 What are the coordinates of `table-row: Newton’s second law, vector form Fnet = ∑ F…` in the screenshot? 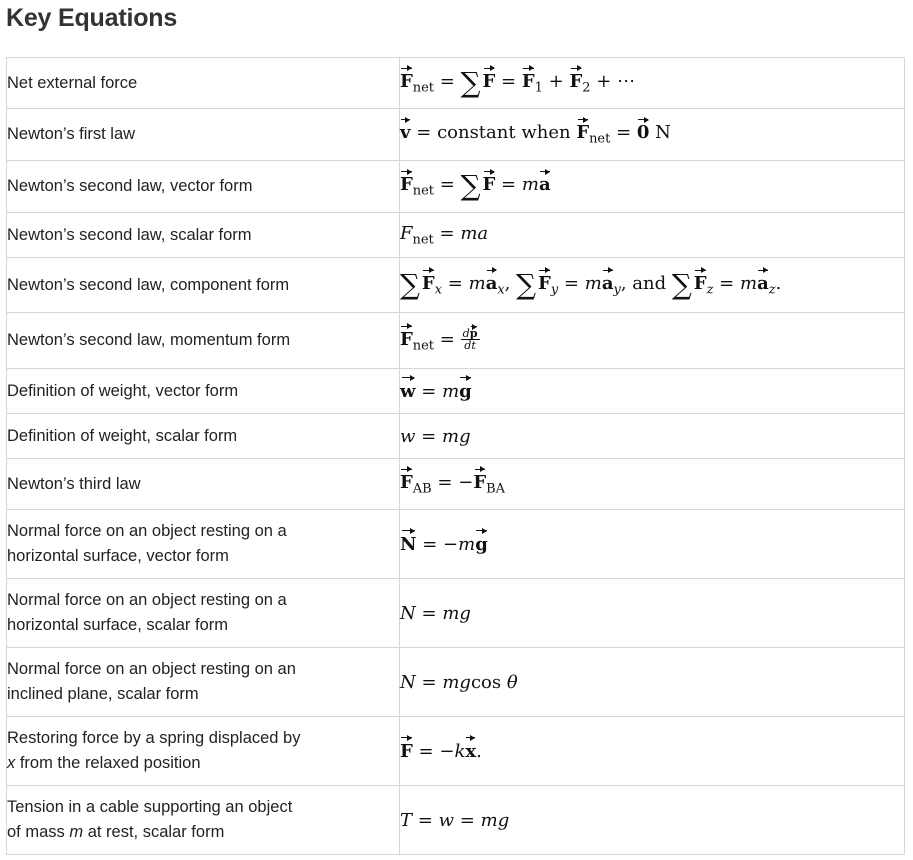 It's located at (455, 186).